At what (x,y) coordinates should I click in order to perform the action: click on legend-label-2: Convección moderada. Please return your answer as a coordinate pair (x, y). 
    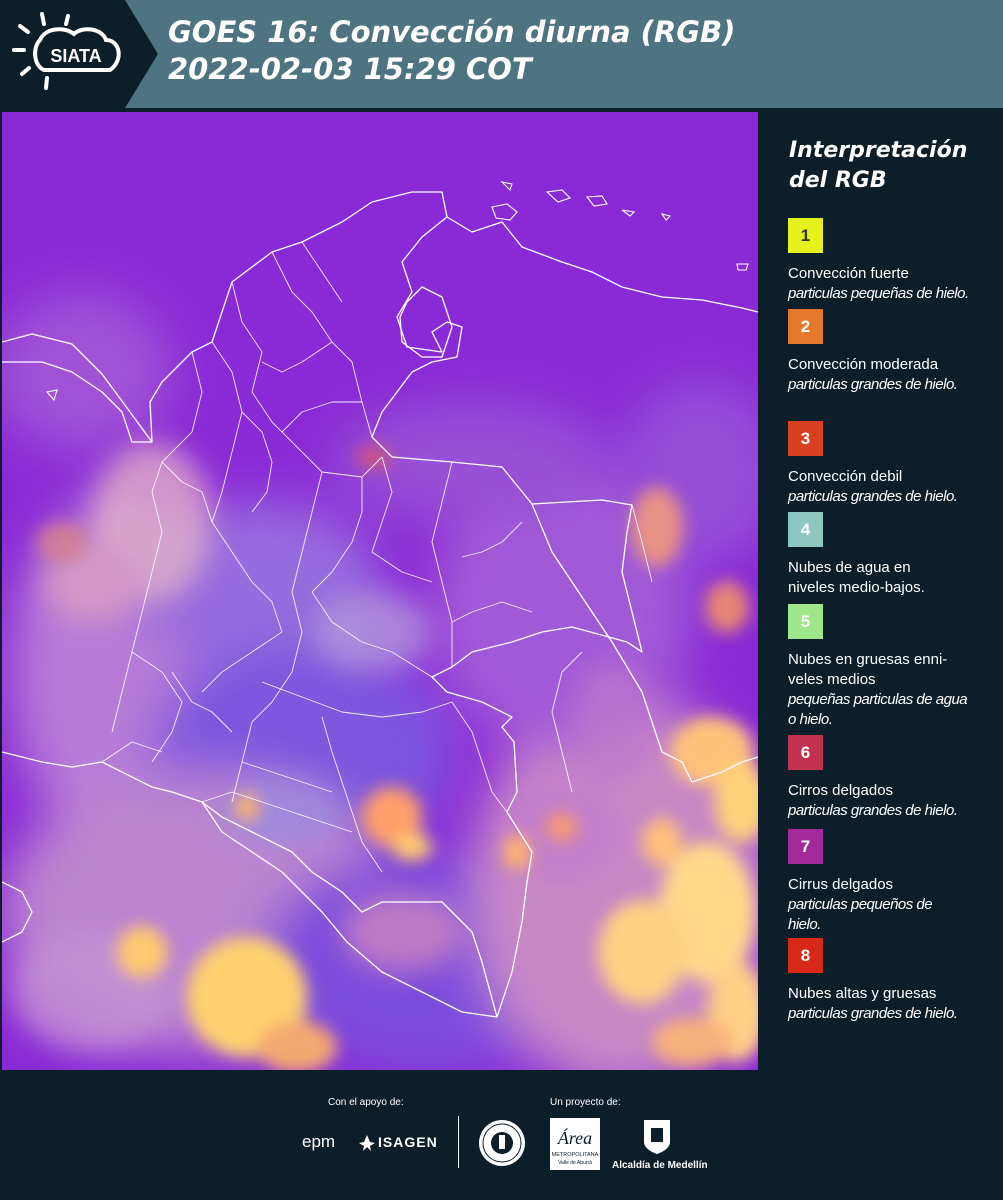
    Looking at the image, I should click on (863, 364).